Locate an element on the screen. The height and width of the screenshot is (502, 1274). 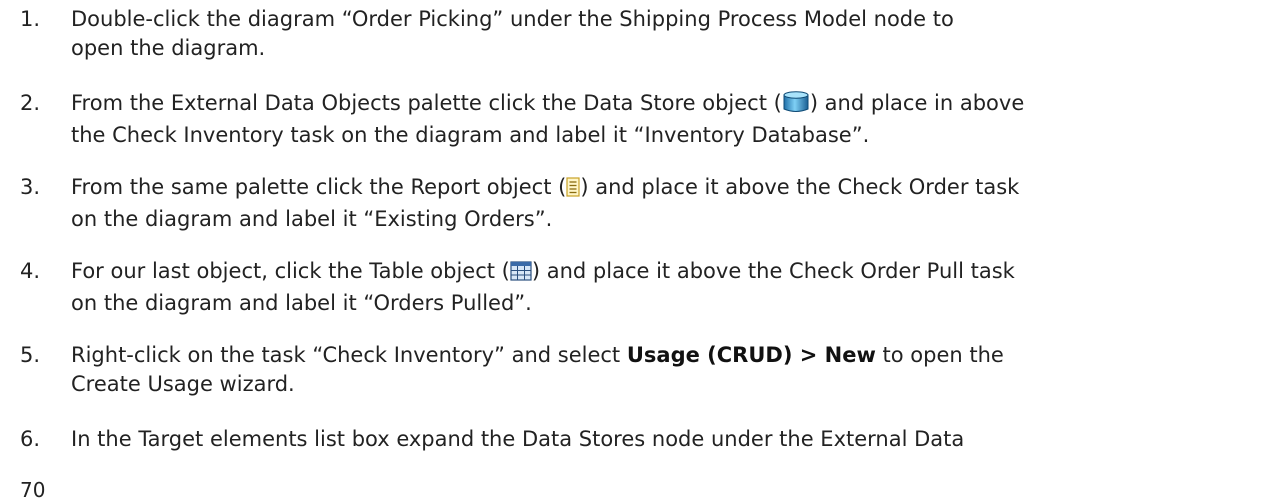
step-number: 1. is located at coordinates (30, 19).